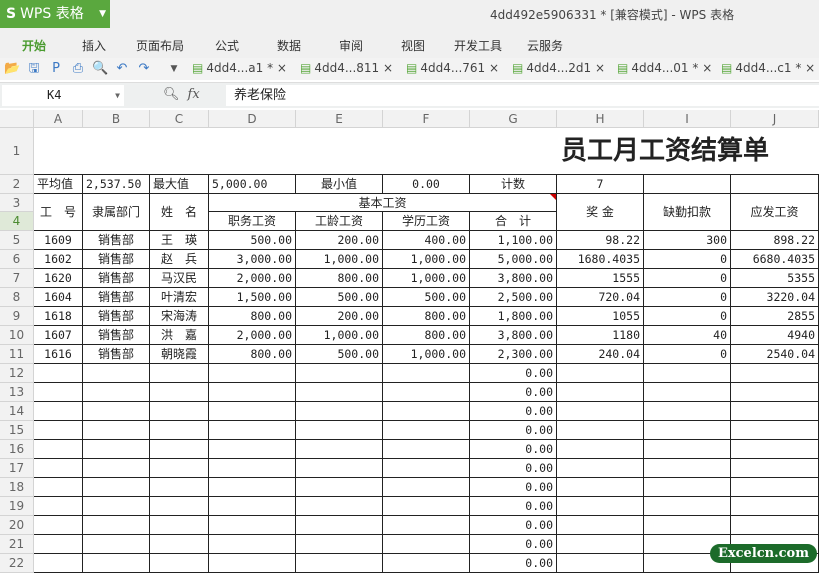 This screenshot has height=573, width=819. I want to click on table-cell: 王 瑛, so click(179, 240).